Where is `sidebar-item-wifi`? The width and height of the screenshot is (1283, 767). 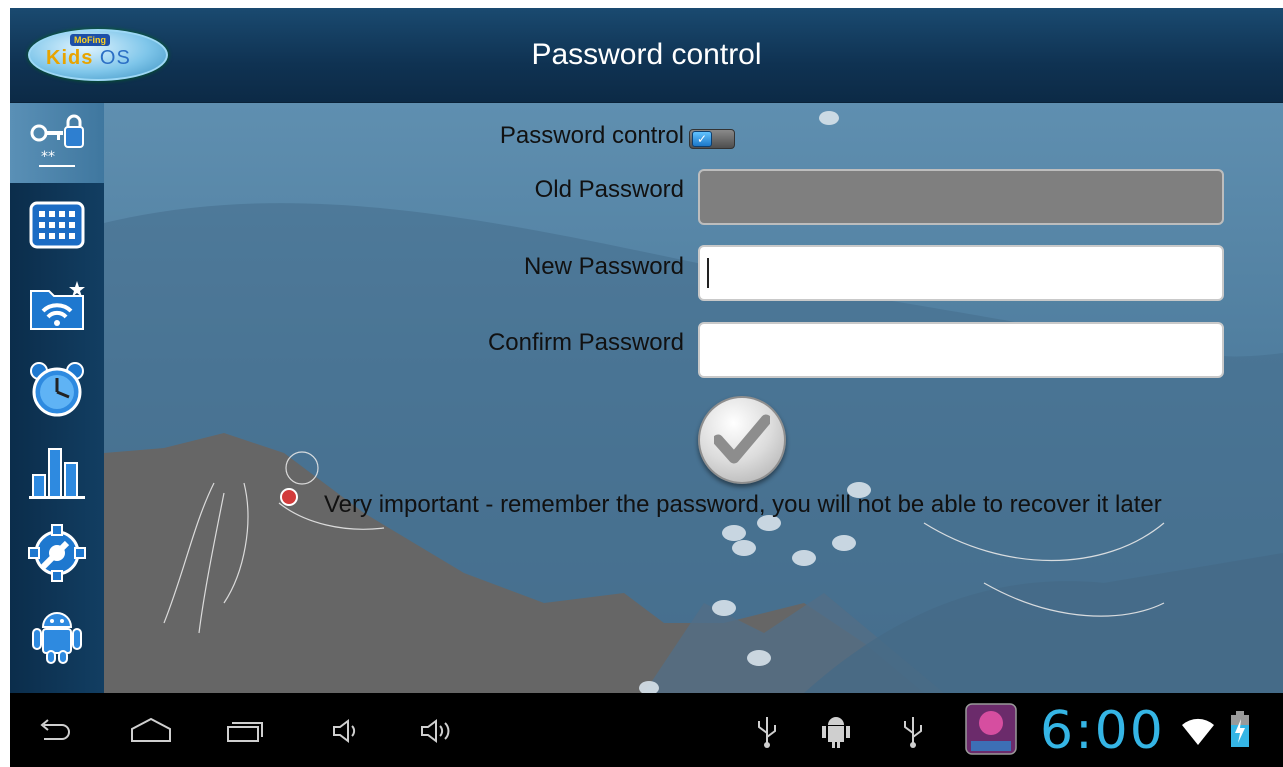 sidebar-item-wifi is located at coordinates (57, 307).